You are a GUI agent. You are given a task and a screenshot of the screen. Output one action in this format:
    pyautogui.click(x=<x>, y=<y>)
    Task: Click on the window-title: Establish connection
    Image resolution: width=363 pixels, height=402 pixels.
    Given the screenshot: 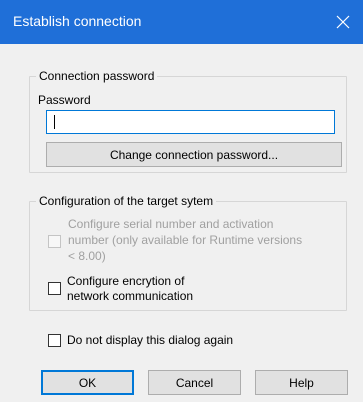 What is the action you would take?
    pyautogui.click(x=77, y=21)
    